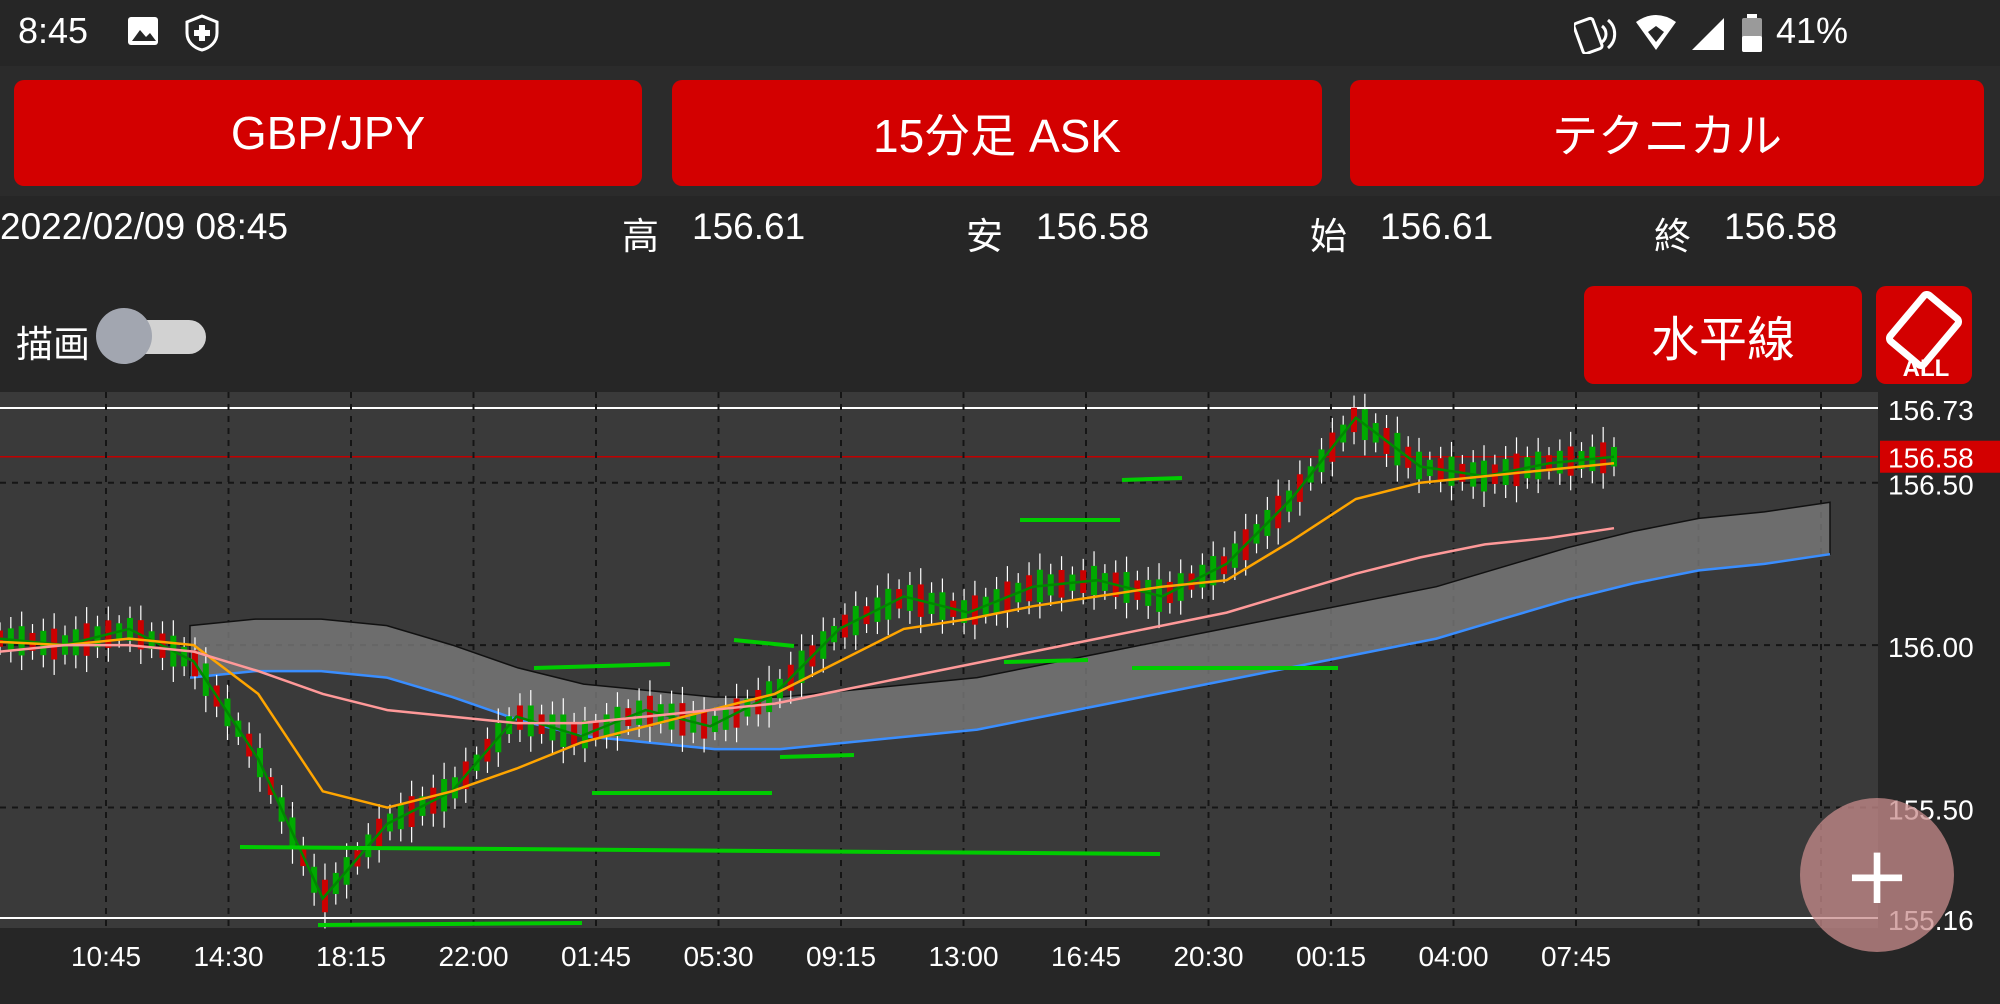 This screenshot has height=1004, width=2000. Describe the element at coordinates (328, 133) in the screenshot. I see `currency-pair-button: GBP/JPY` at that location.